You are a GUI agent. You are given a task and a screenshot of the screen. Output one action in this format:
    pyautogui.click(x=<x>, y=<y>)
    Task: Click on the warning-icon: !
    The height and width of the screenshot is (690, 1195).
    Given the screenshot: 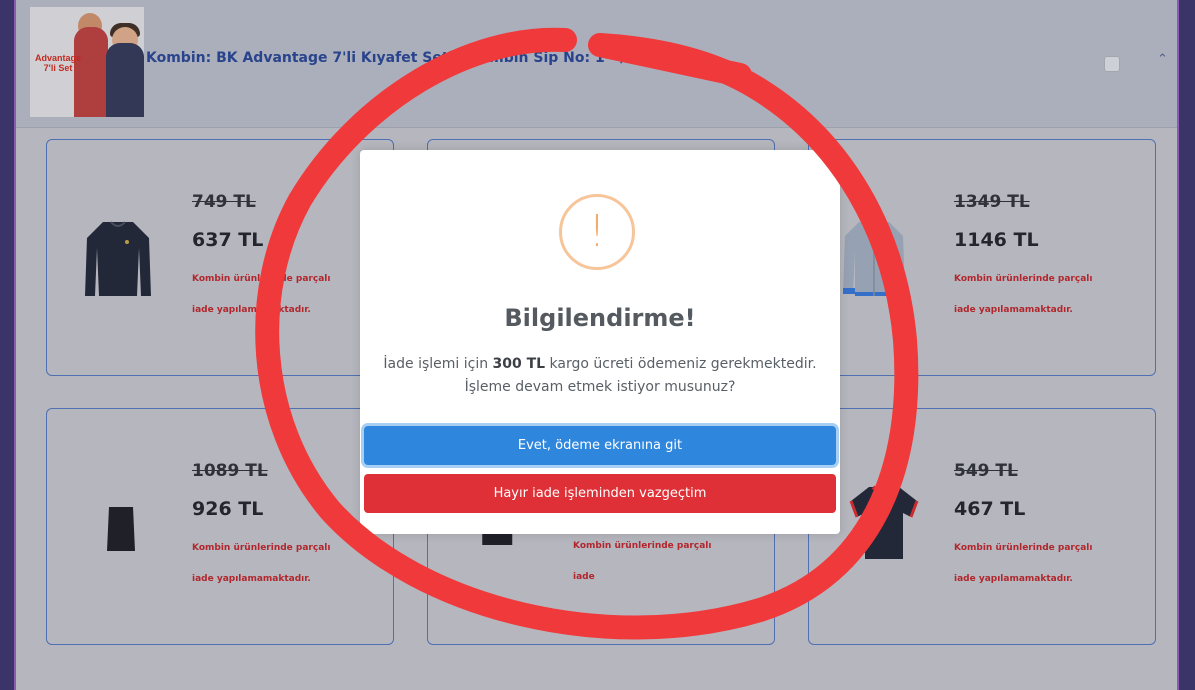 What is the action you would take?
    pyautogui.click(x=597, y=232)
    